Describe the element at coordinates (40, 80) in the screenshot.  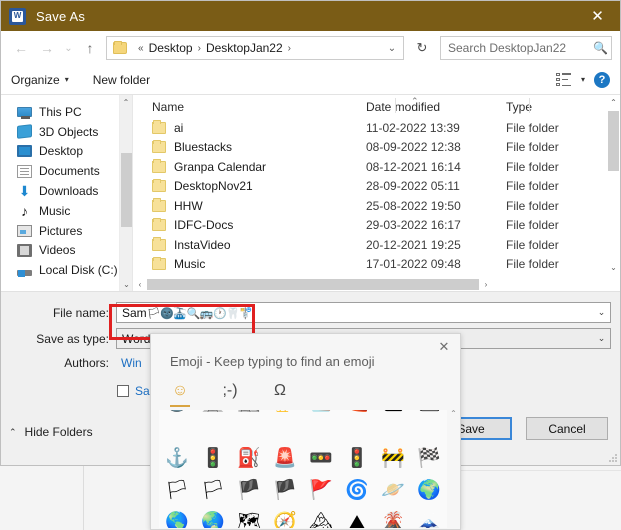
I see `organize-button: Organize ▾` at that location.